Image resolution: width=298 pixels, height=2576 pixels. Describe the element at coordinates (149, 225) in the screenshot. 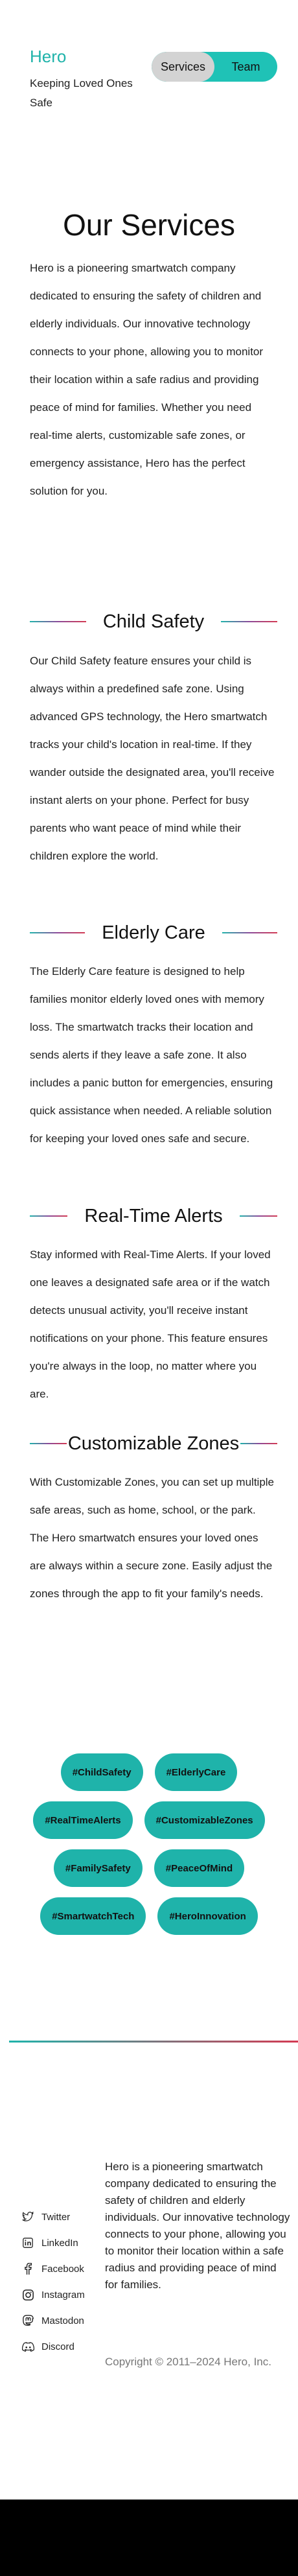

I see `page-title: Our Services` at that location.